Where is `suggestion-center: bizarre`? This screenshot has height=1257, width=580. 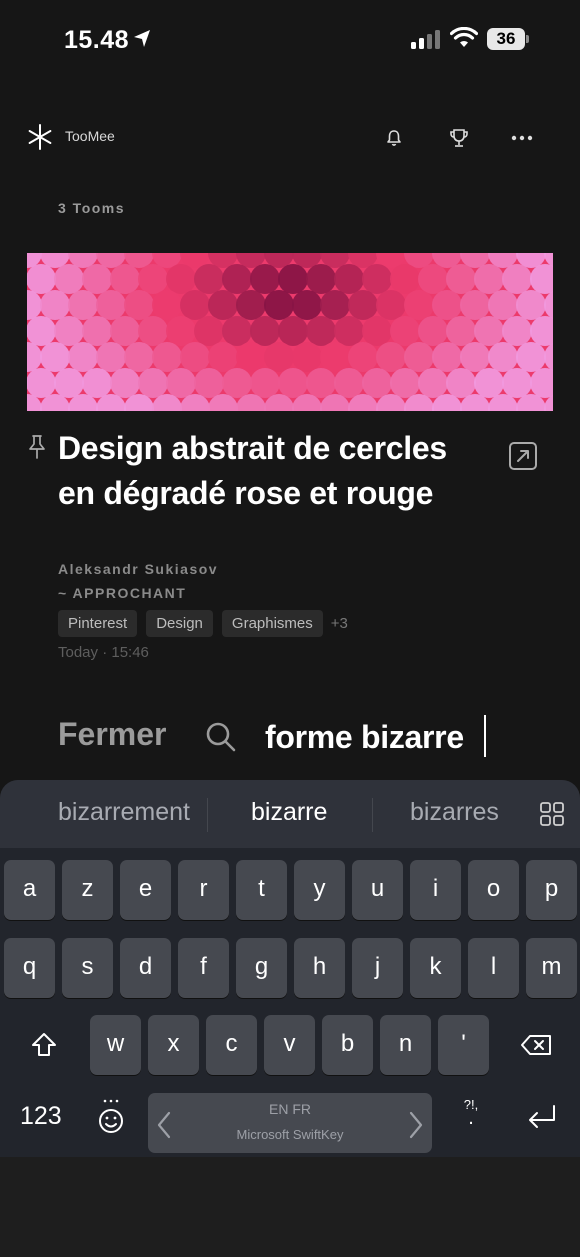
suggestion-center: bizarre is located at coordinates (289, 812).